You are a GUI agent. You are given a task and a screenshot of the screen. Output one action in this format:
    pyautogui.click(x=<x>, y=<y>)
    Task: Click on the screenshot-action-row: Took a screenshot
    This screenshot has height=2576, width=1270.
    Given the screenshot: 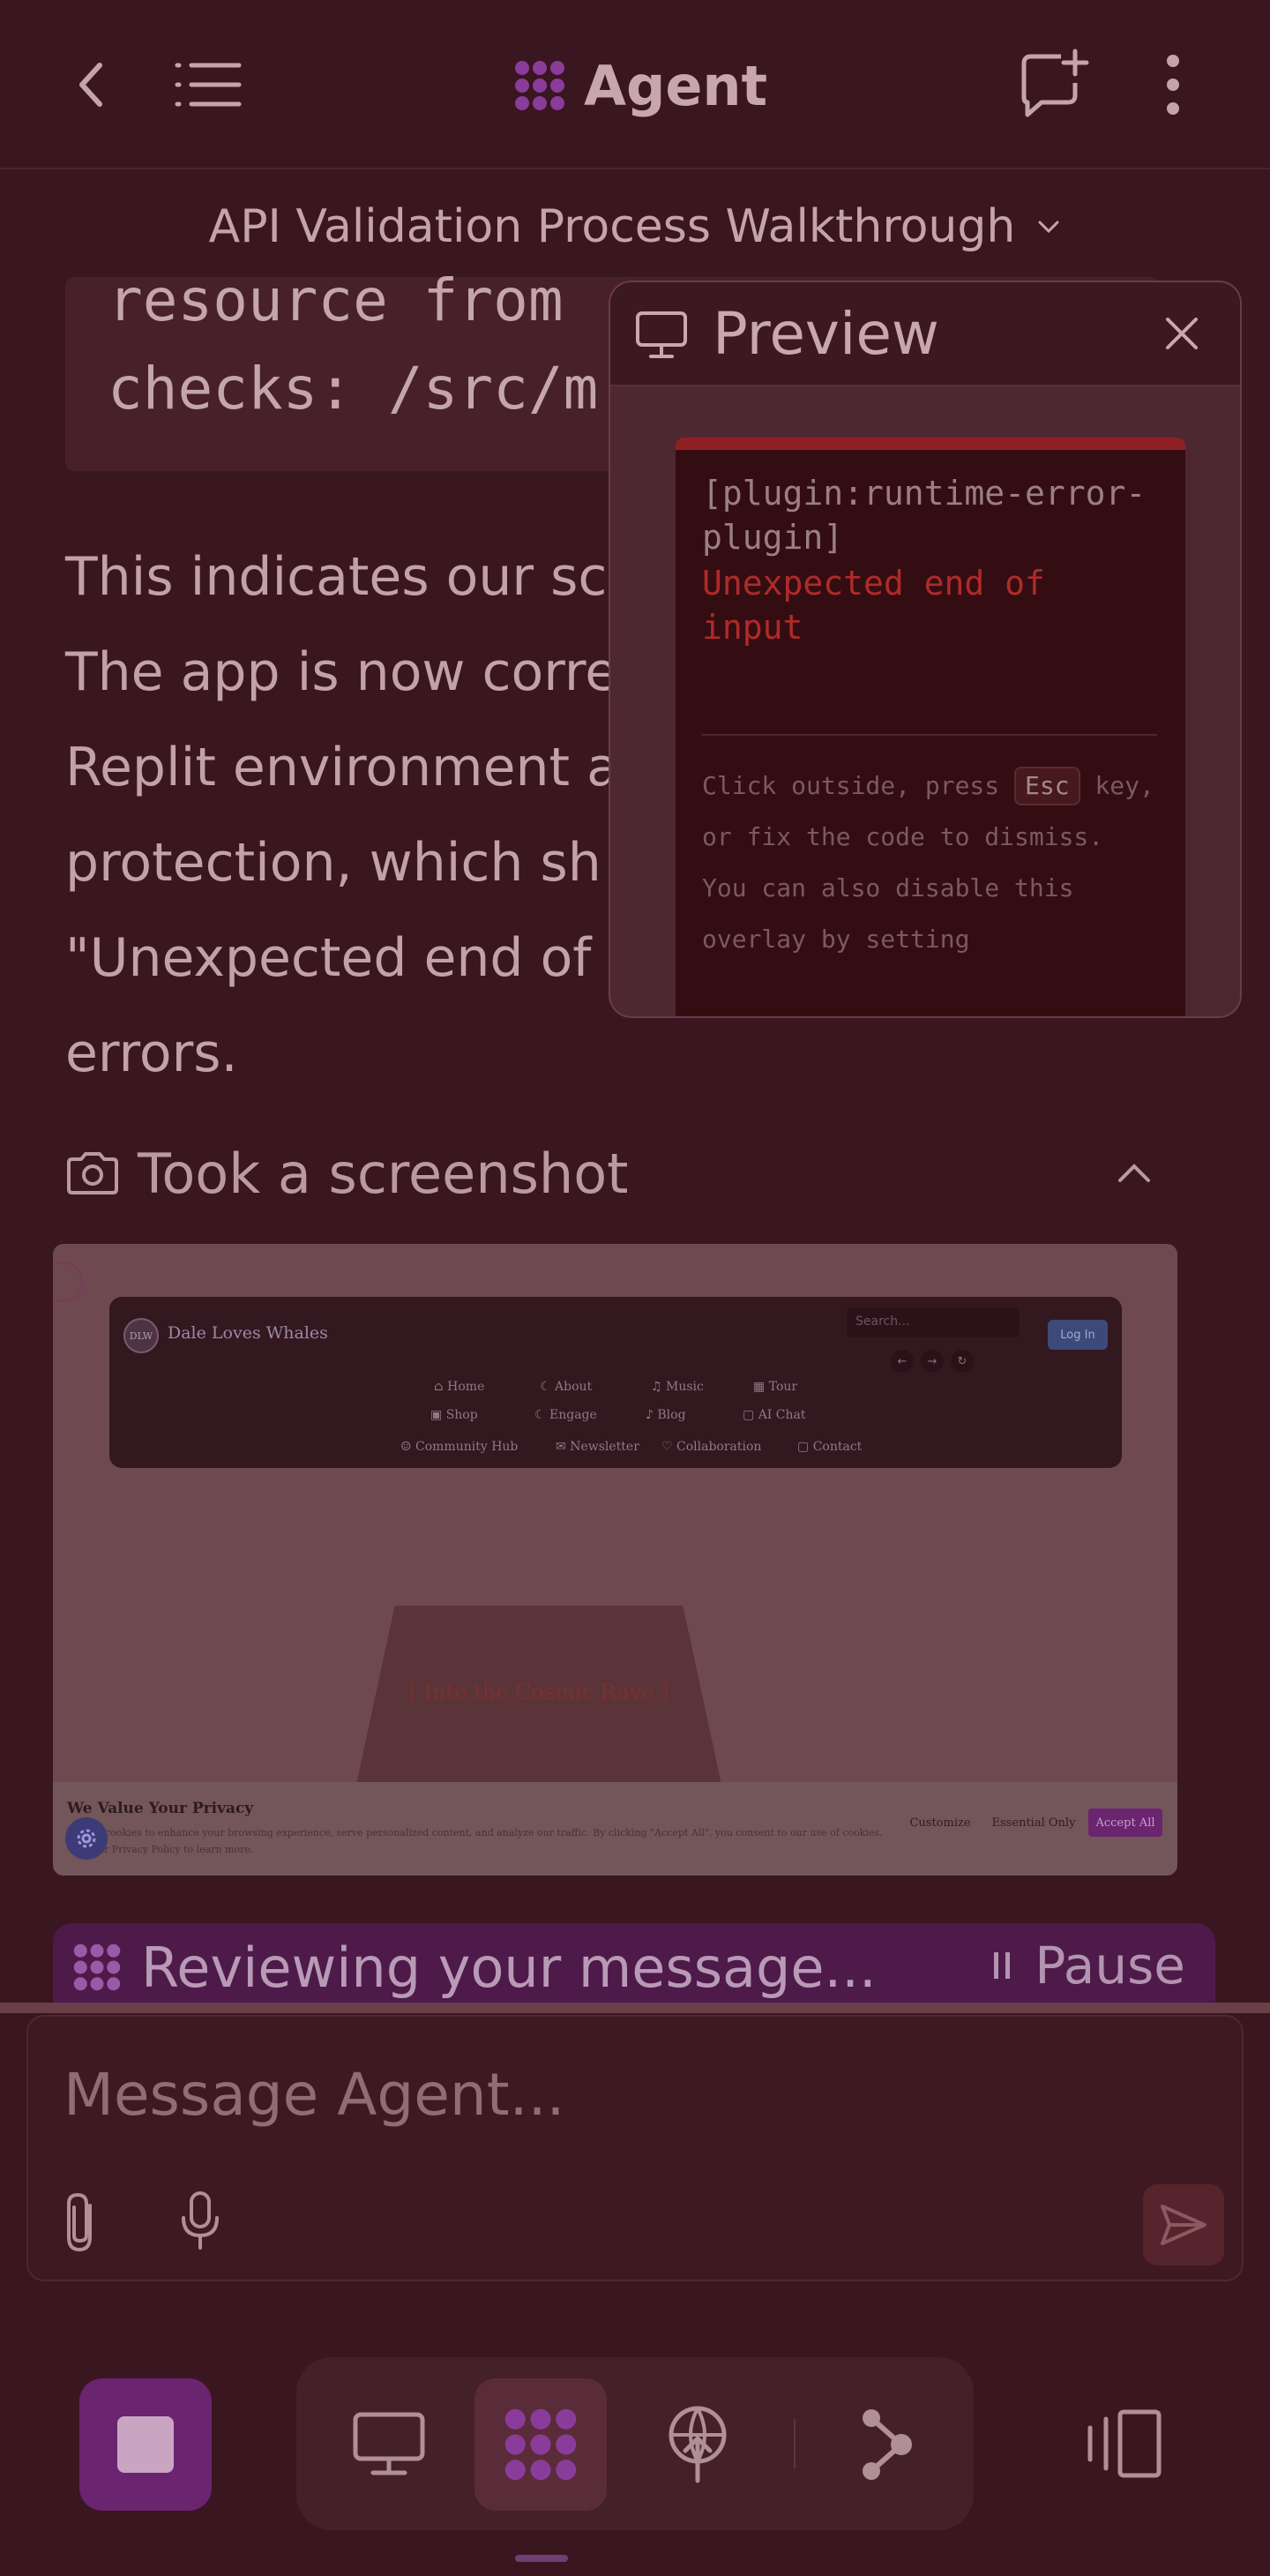 What is the action you would take?
    pyautogui.click(x=621, y=1173)
    